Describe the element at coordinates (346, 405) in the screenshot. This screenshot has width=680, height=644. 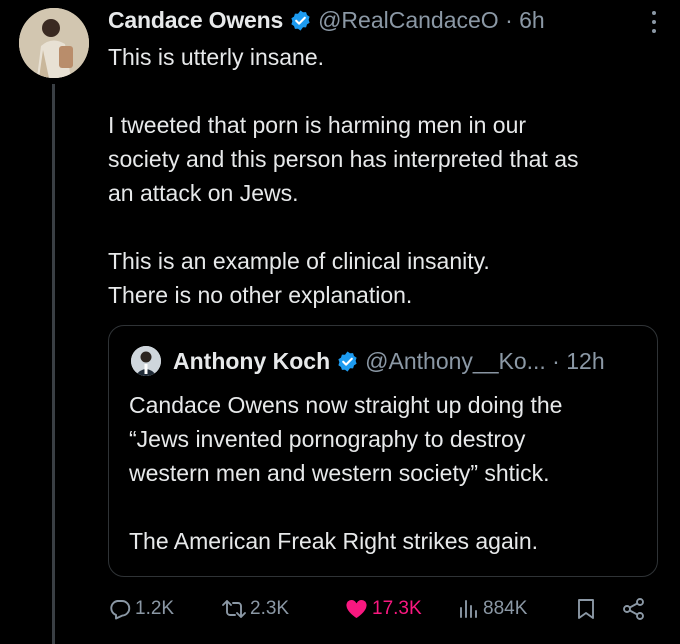
I see `quote-line: Candace Owens now straight up doing the` at that location.